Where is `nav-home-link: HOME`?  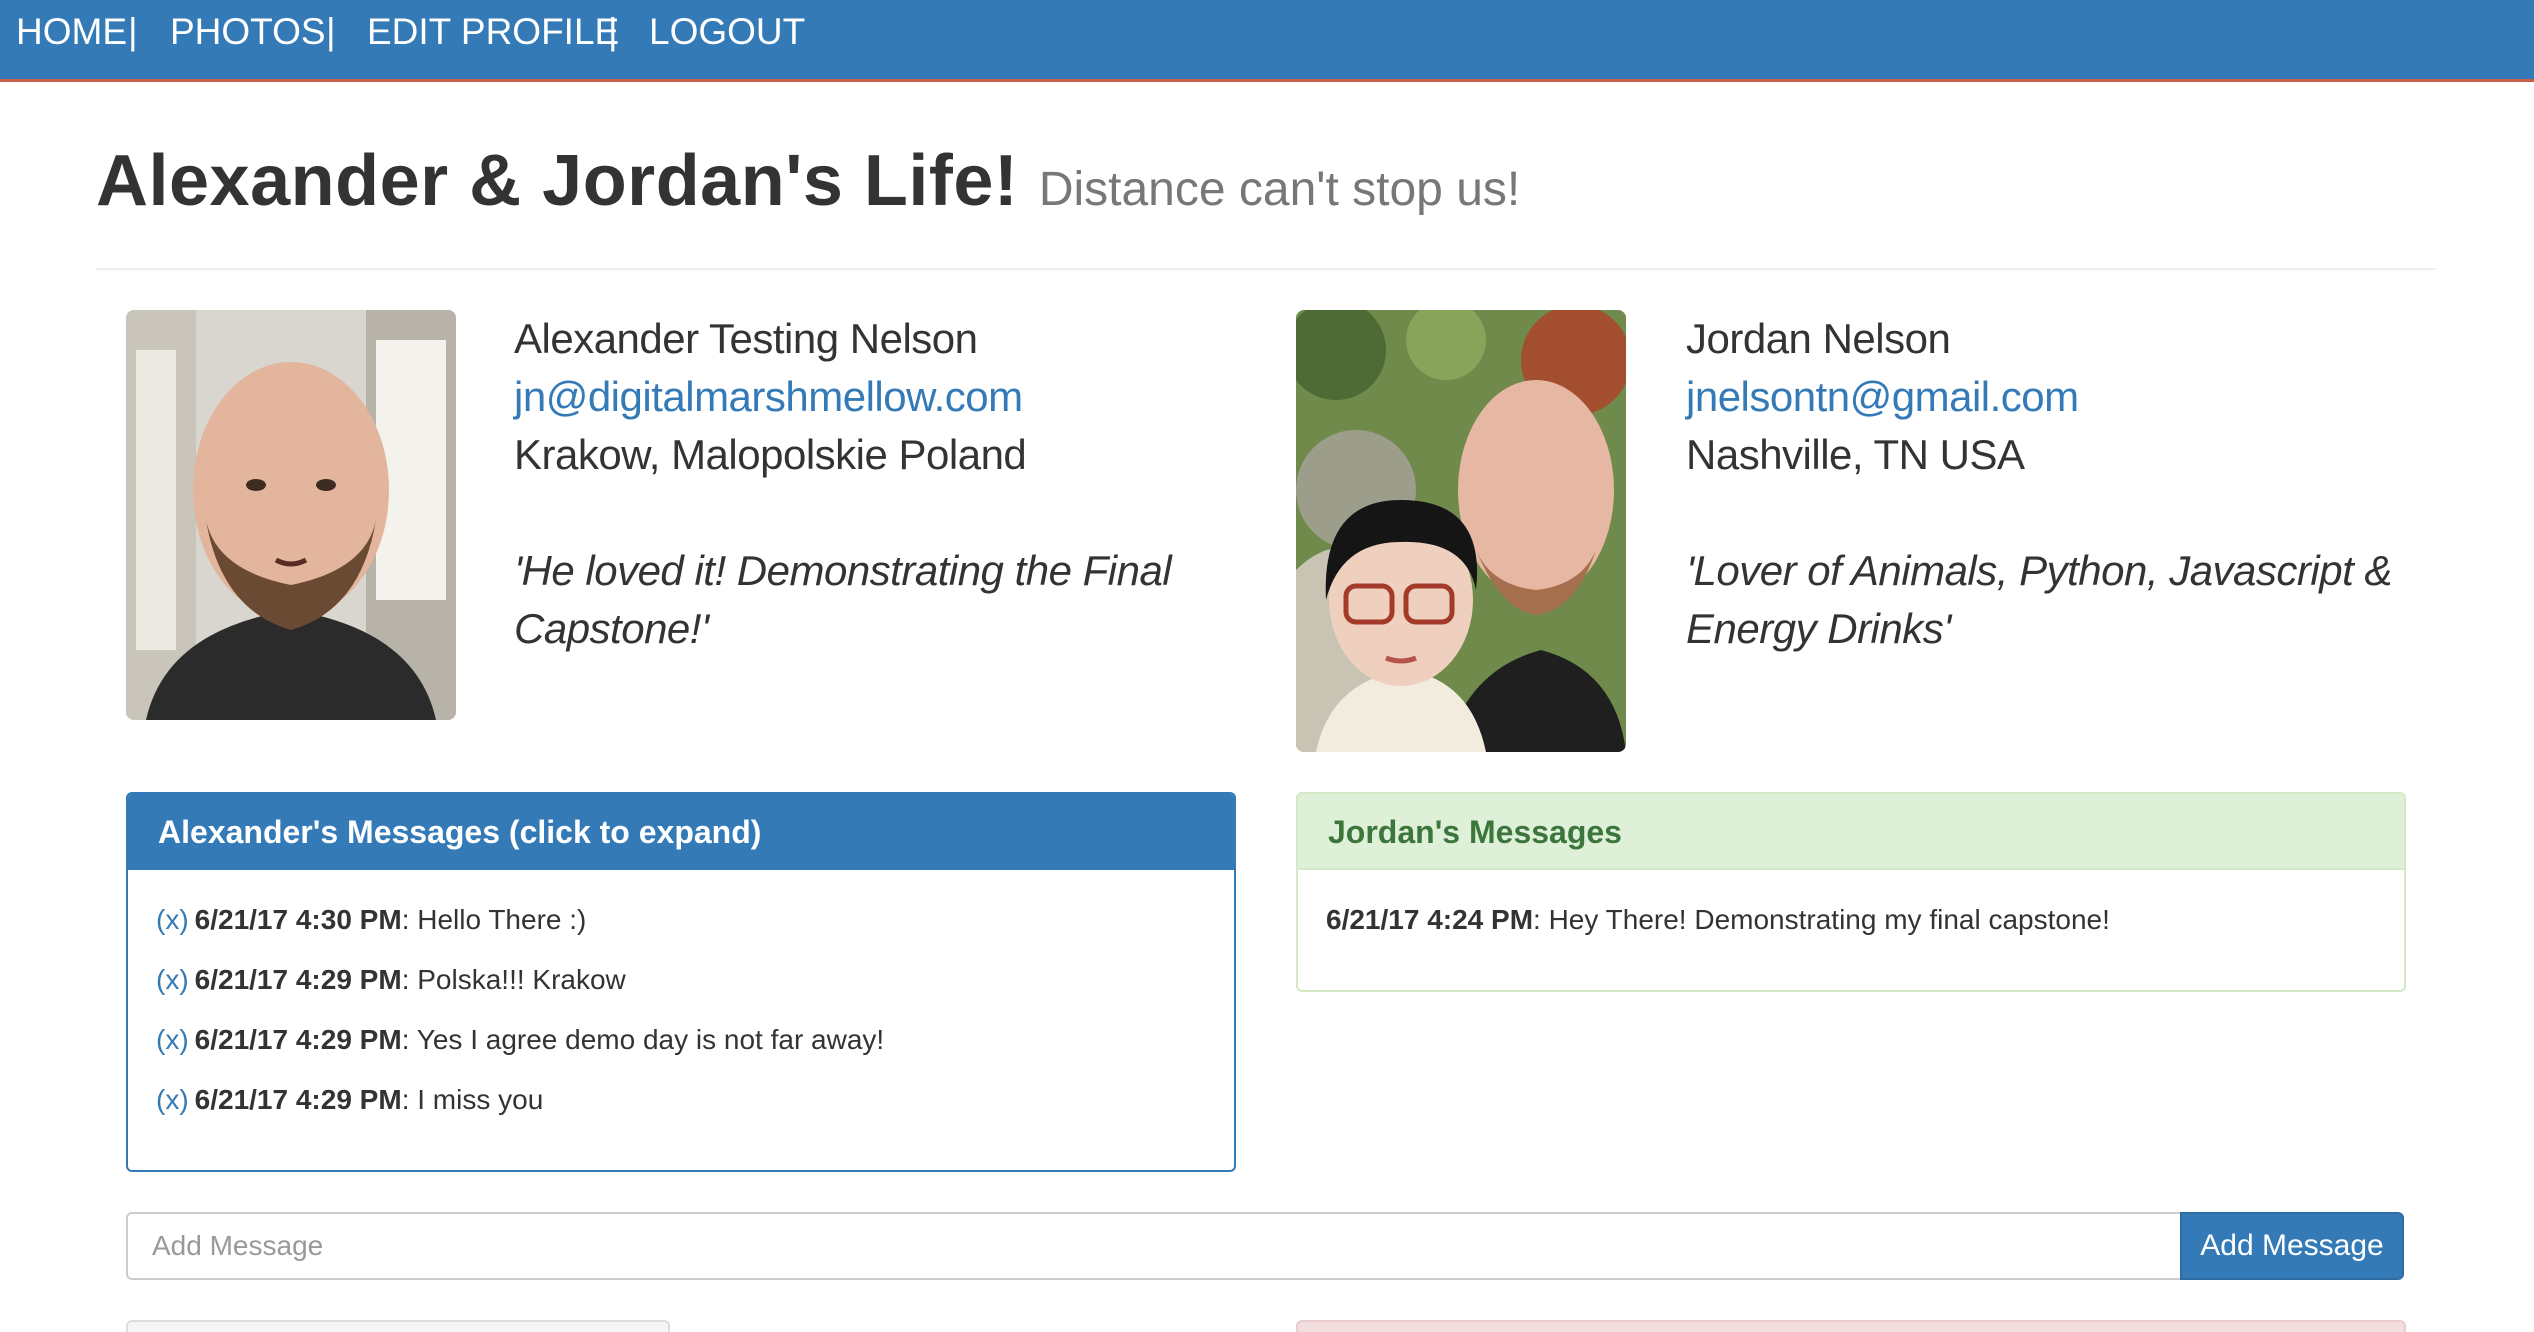
nav-home-link: HOME is located at coordinates (71, 32).